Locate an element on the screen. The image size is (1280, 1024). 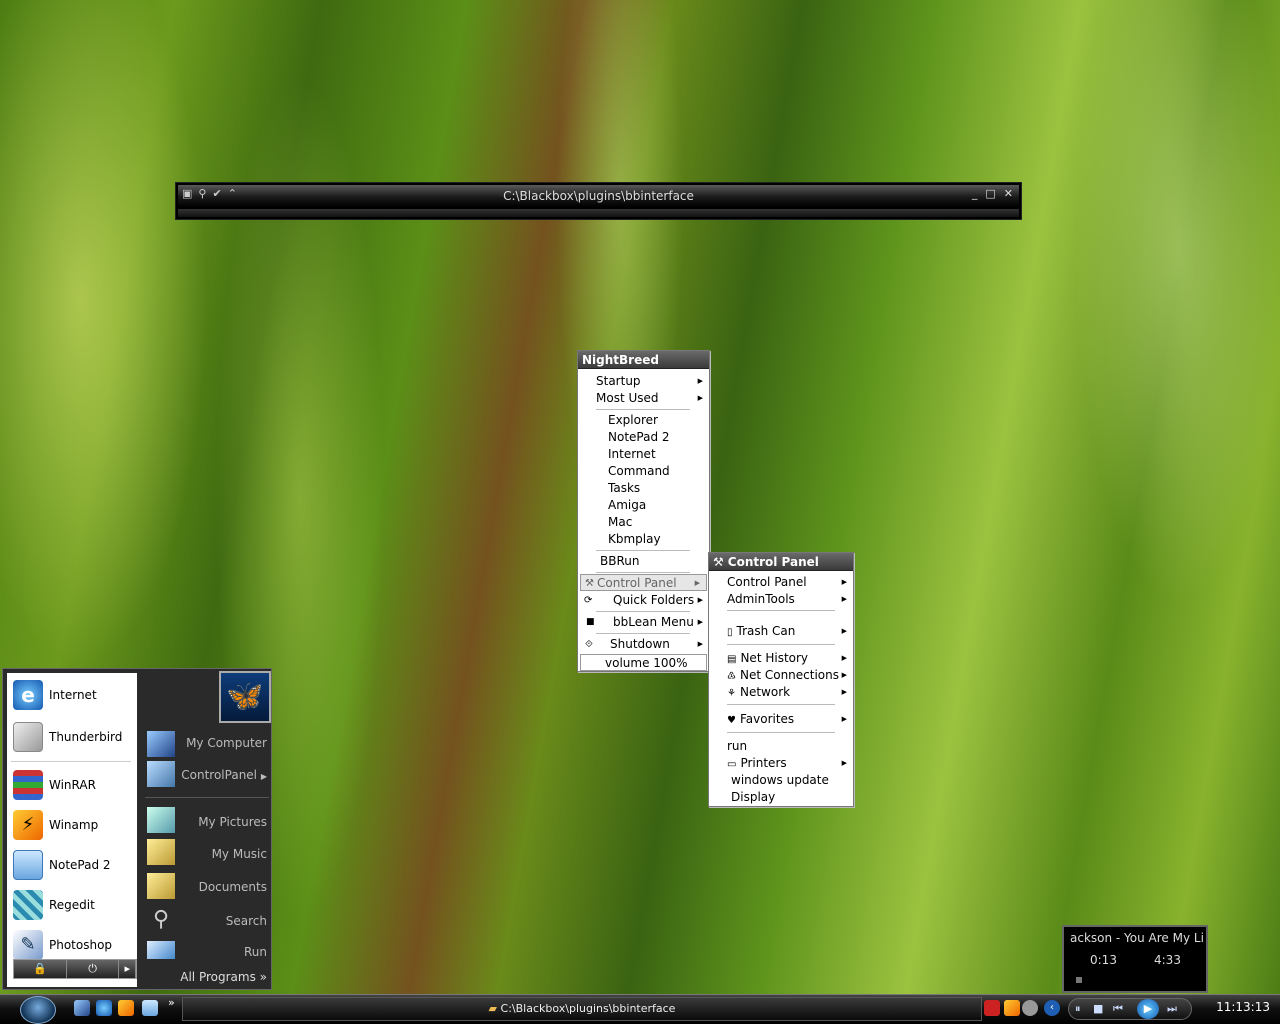
menu-item-control-panel: ⚒ Control Panel ▶ is located at coordinates (643, 582).